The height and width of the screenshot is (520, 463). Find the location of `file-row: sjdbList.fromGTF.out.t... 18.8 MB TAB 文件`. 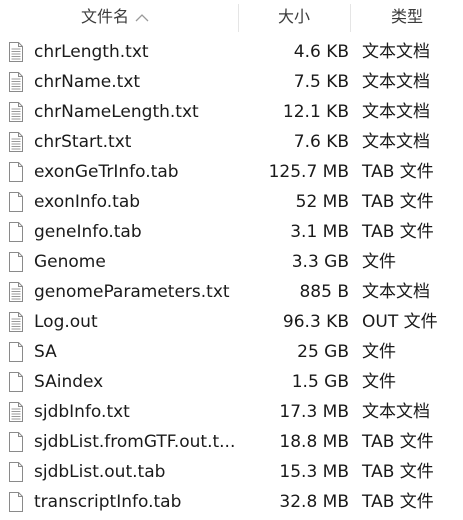

file-row: sjdbList.fromGTF.out.t... 18.8 MB TAB 文件 is located at coordinates (231, 442).